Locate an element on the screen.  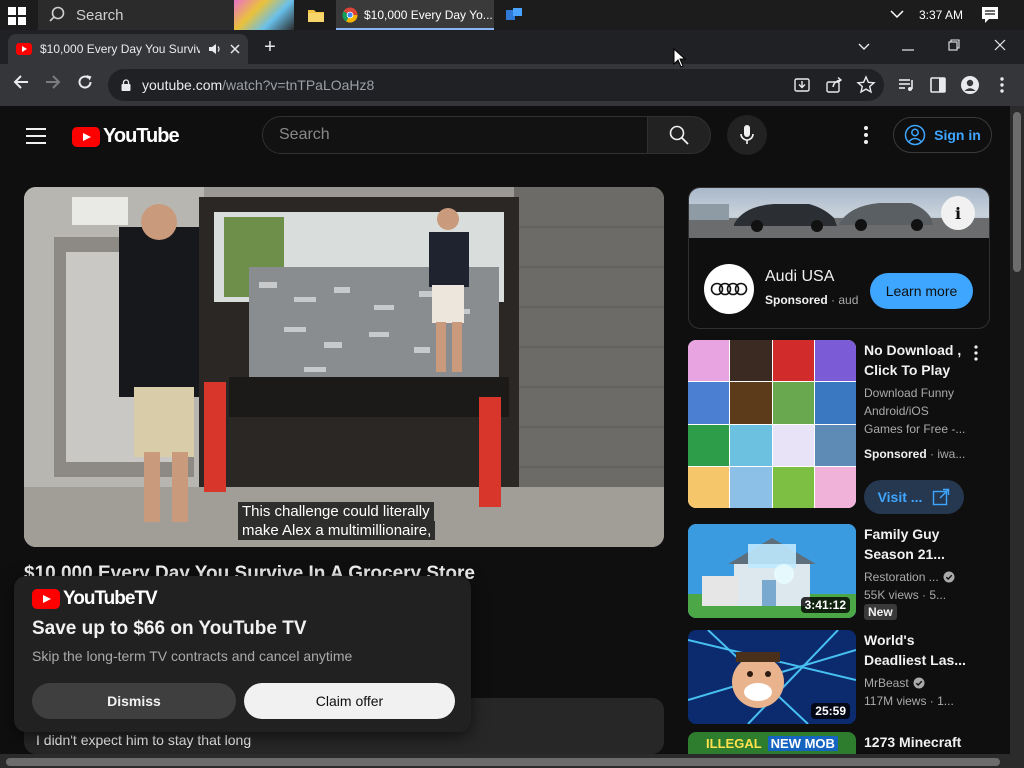
app-taskbar-button is located at coordinates (514, 15).